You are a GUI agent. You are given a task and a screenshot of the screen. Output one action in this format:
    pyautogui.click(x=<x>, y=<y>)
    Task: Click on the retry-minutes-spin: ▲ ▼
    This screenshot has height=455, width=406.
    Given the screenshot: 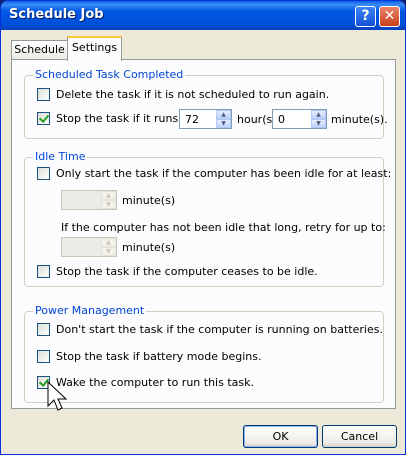 What is the action you would take?
    pyautogui.click(x=108, y=247)
    